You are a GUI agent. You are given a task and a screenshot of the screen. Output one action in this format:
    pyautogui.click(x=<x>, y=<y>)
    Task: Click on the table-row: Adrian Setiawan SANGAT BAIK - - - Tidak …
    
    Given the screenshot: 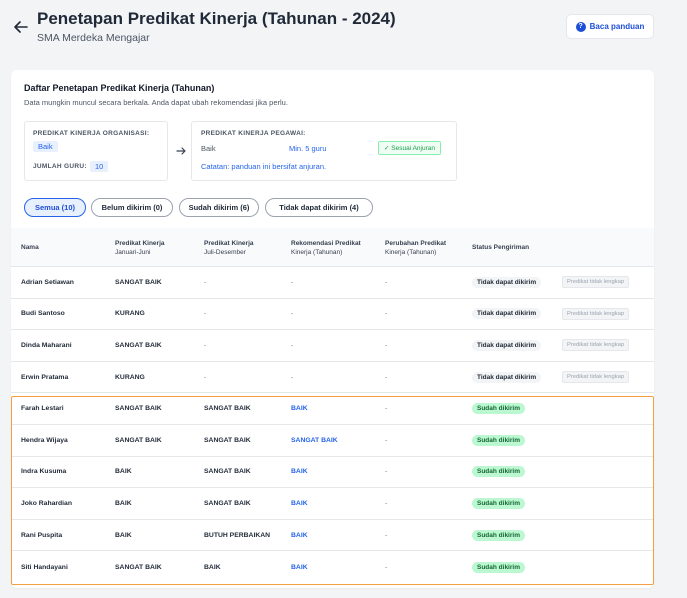 What is the action you would take?
    pyautogui.click(x=332, y=283)
    